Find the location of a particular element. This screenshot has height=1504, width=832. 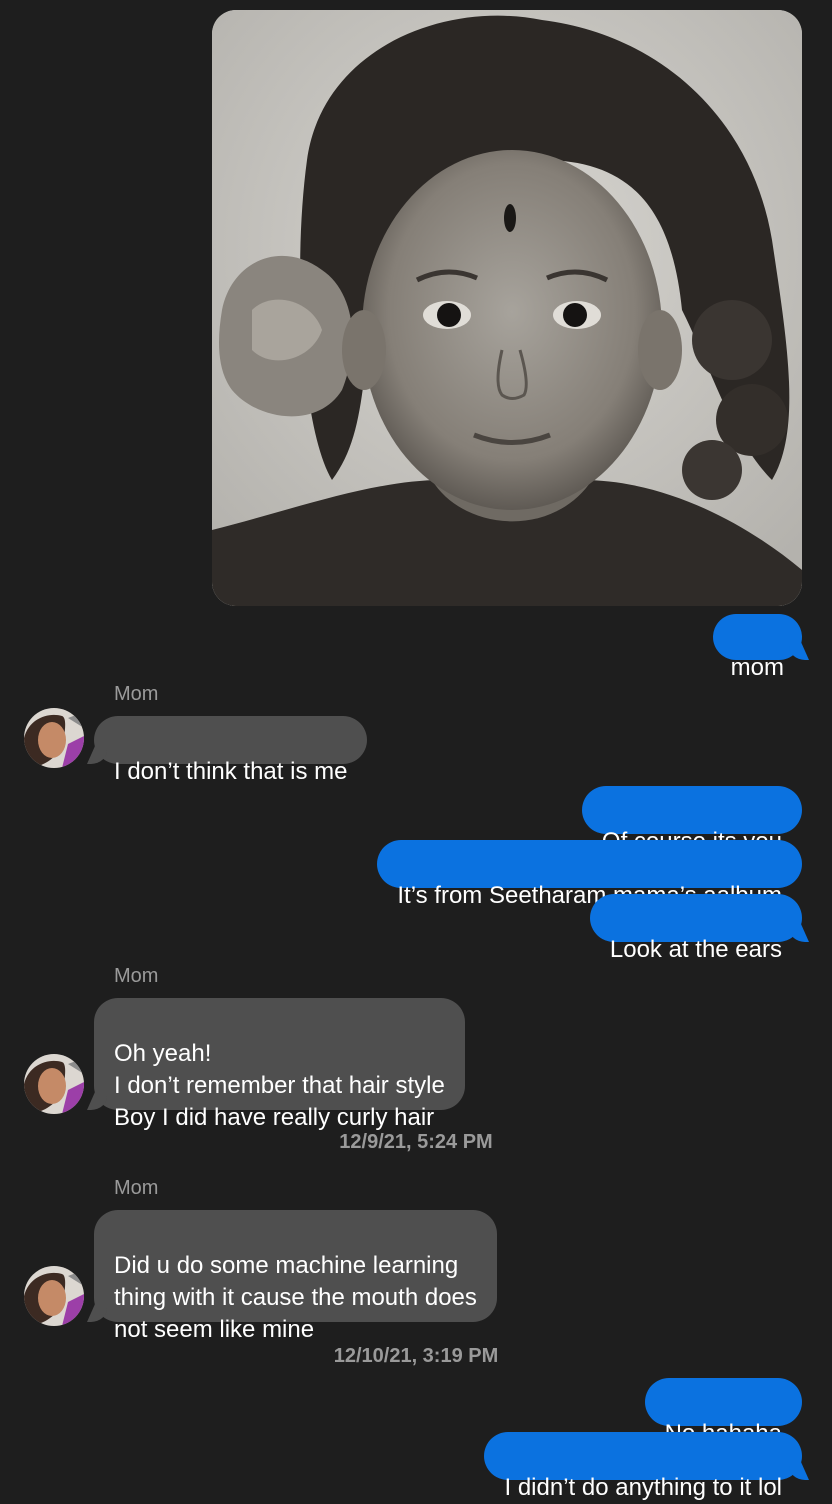

message-text: Look at the ears is located at coordinates (695, 949).